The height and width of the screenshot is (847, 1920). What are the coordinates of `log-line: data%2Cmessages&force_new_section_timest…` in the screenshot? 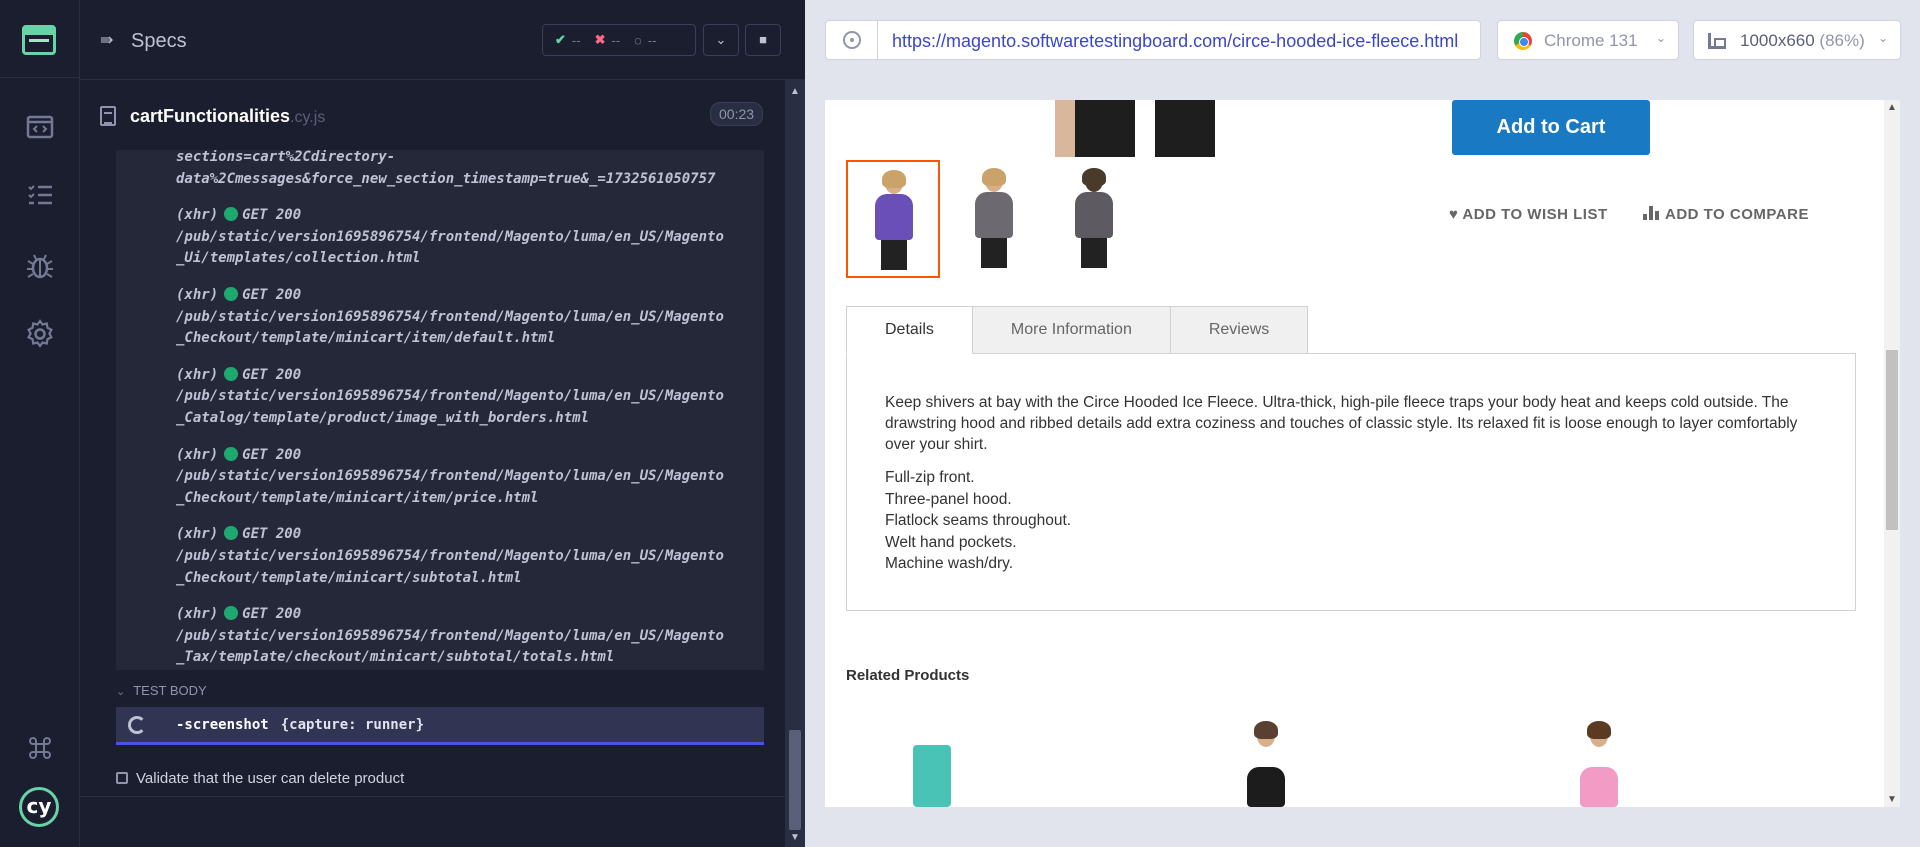 It's located at (446, 178).